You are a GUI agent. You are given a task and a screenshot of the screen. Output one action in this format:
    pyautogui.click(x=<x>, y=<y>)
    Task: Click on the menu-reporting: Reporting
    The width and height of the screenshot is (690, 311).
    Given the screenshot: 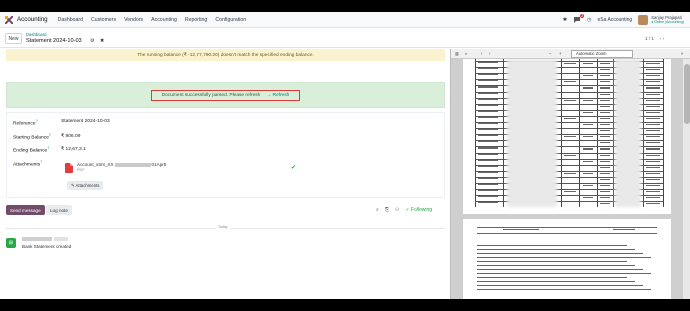 What is the action you would take?
    pyautogui.click(x=196, y=20)
    